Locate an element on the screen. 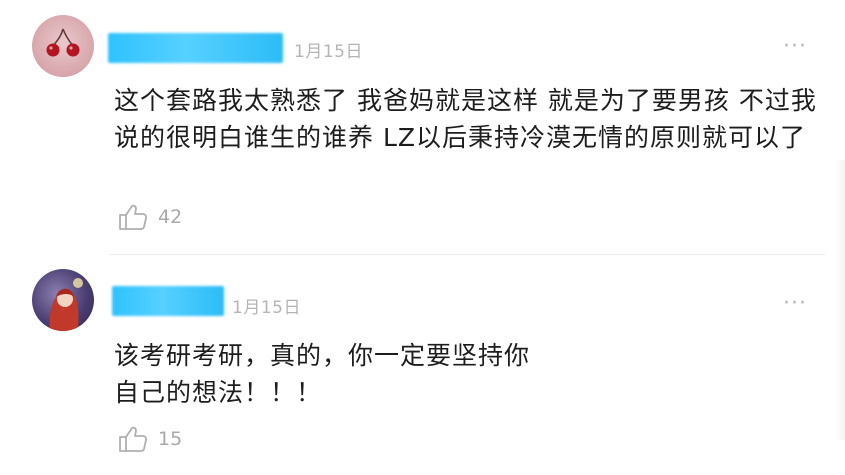  like-count: 42 is located at coordinates (170, 217).